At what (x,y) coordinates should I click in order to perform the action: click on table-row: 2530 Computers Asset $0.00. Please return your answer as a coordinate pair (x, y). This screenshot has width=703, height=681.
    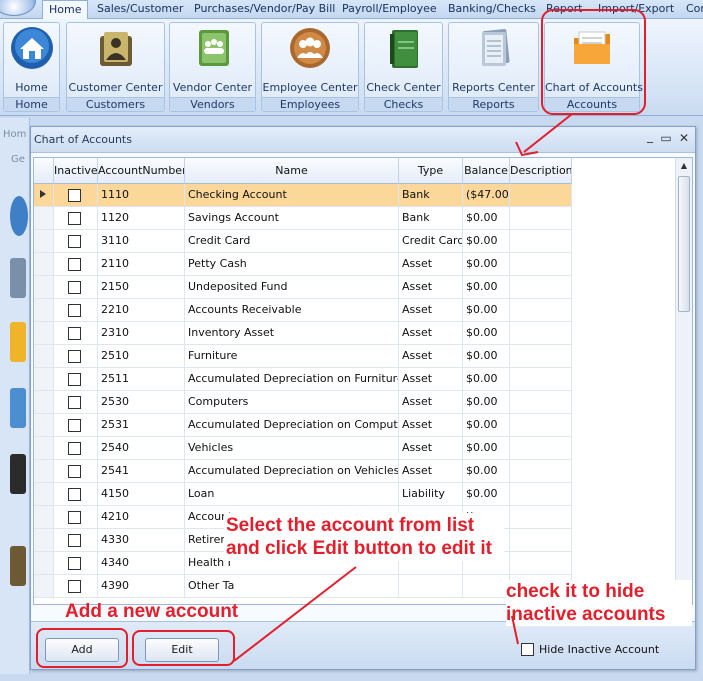
    Looking at the image, I should click on (363, 402).